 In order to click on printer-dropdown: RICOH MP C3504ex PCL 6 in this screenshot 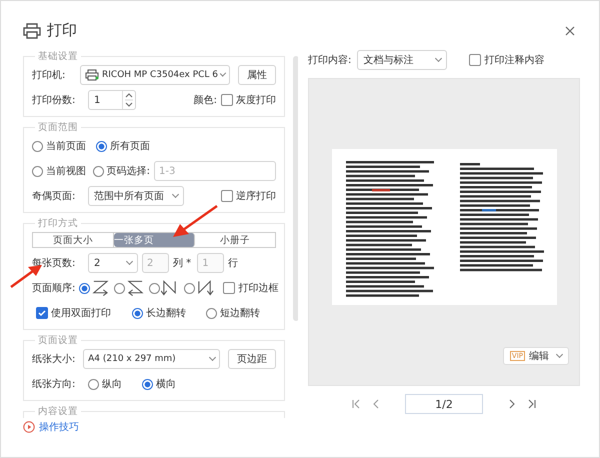, I will do `click(155, 75)`.